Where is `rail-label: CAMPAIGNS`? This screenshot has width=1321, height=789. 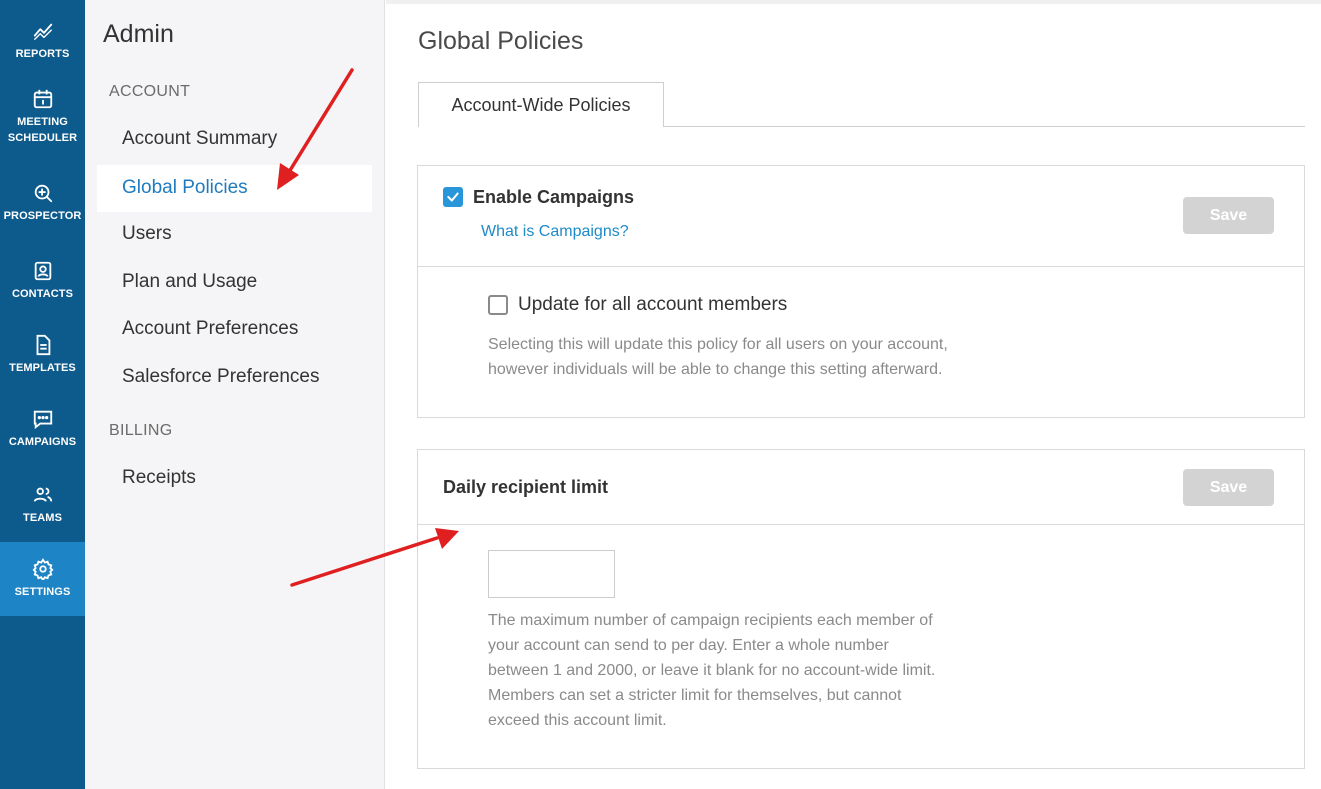 rail-label: CAMPAIGNS is located at coordinates (42, 442).